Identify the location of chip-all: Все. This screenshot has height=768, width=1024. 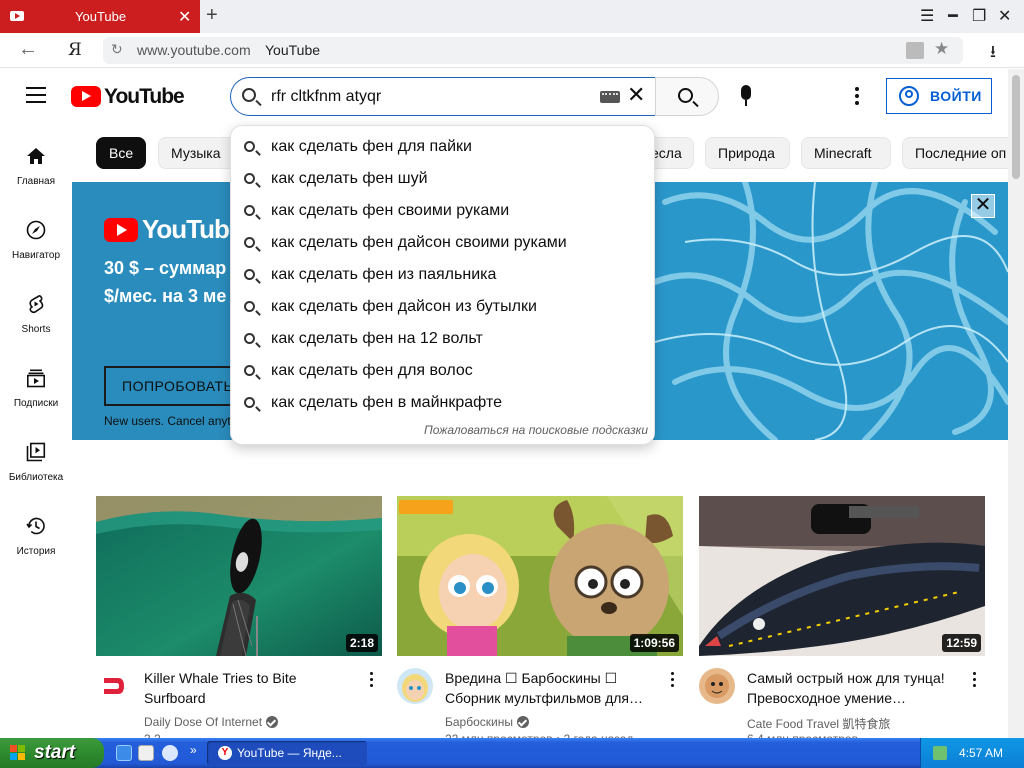
(121, 153).